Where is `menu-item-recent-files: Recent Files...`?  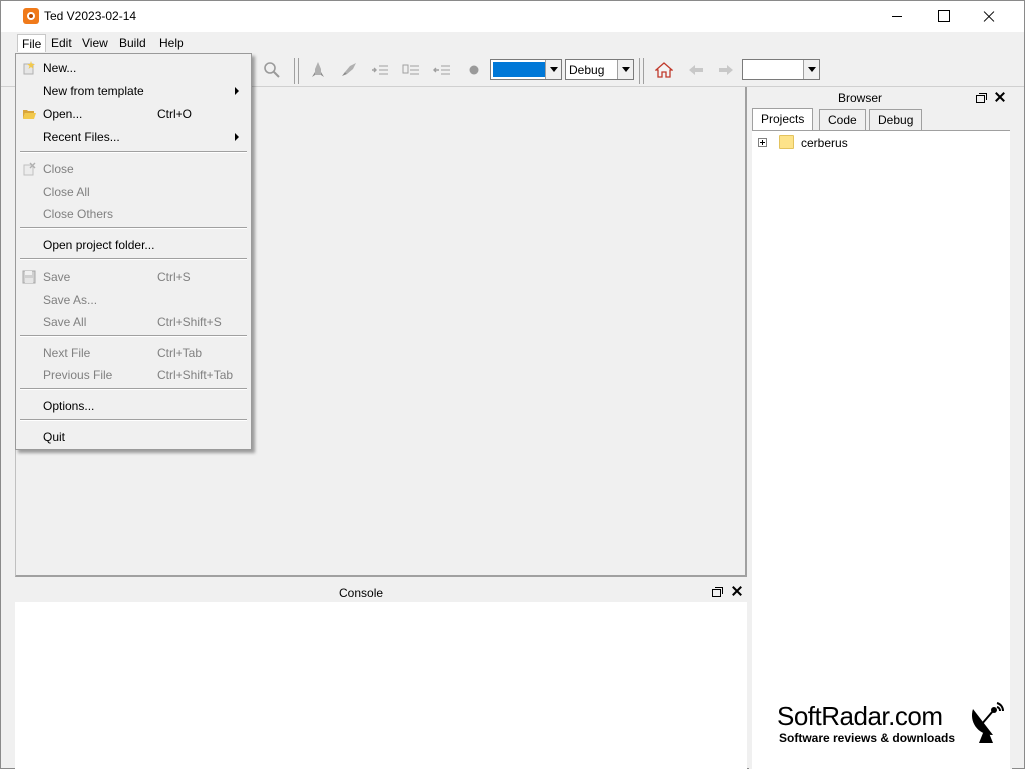
menu-item-recent-files: Recent Files... is located at coordinates (133, 137).